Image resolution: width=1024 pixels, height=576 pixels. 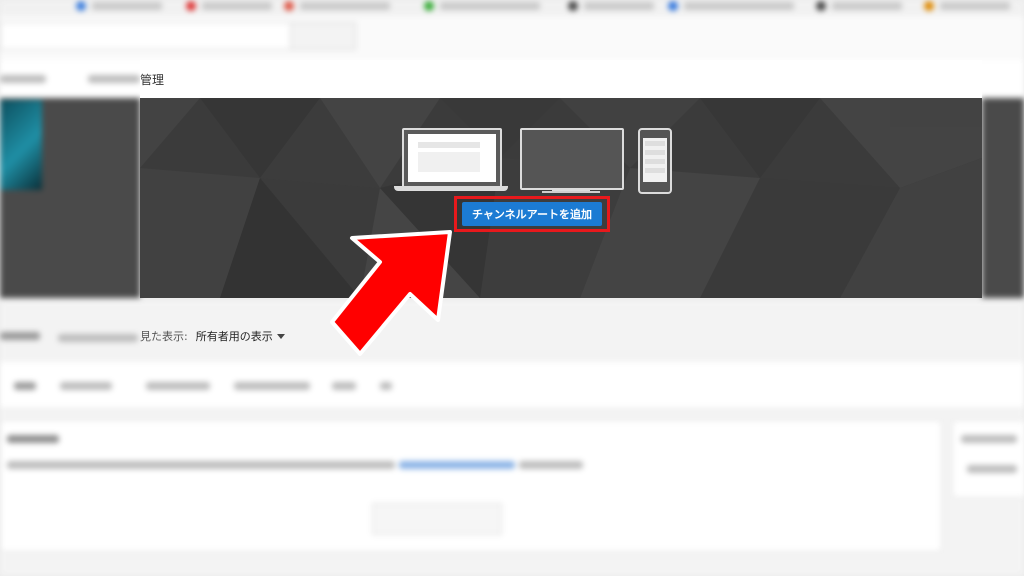 I want to click on laptop-icon, so click(x=452, y=158).